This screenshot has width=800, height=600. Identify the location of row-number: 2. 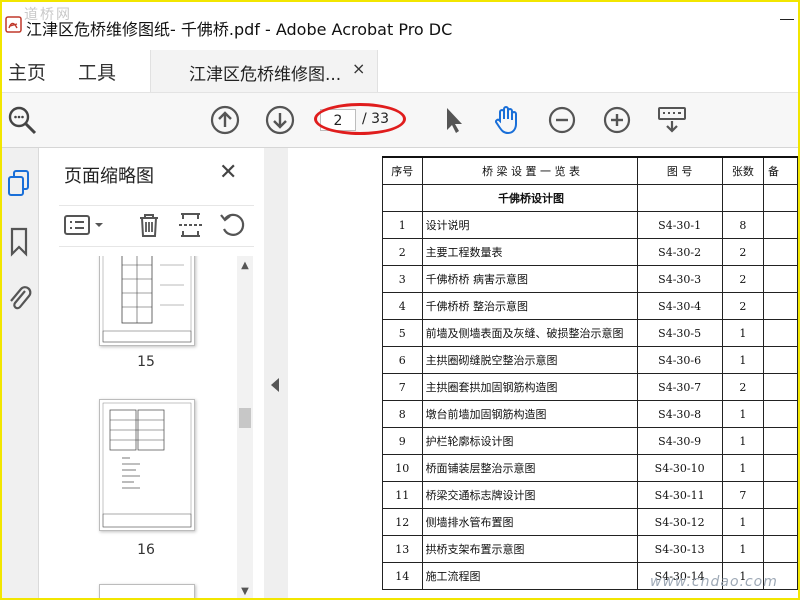
(402, 252).